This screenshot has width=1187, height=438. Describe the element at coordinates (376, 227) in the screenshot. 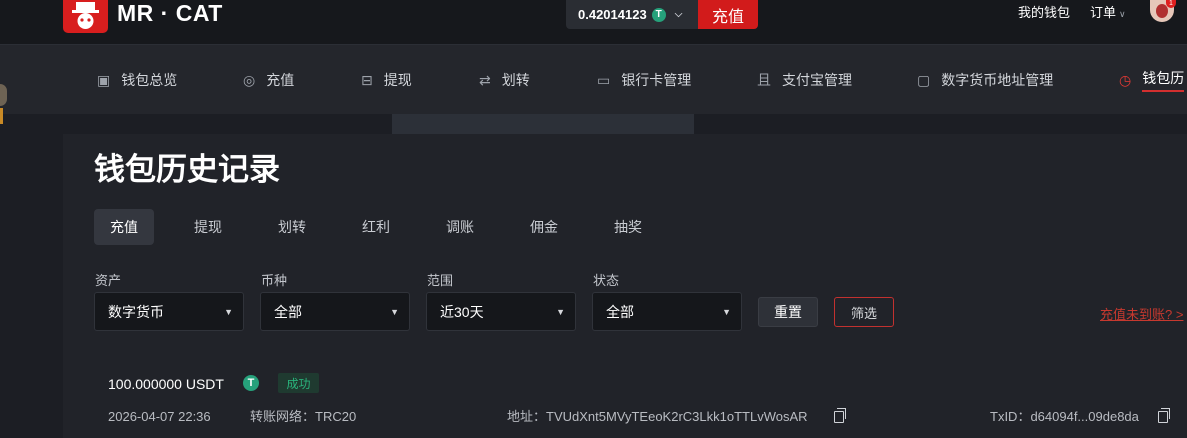

I see `tab-bonus: 红利` at that location.